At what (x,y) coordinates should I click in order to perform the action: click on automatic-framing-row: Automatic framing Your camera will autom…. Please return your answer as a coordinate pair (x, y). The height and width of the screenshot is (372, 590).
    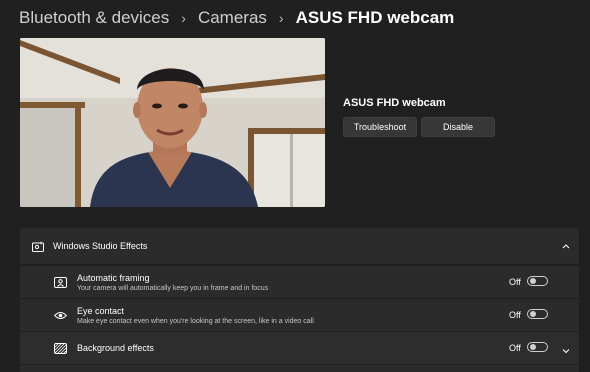
    Looking at the image, I should click on (299, 281).